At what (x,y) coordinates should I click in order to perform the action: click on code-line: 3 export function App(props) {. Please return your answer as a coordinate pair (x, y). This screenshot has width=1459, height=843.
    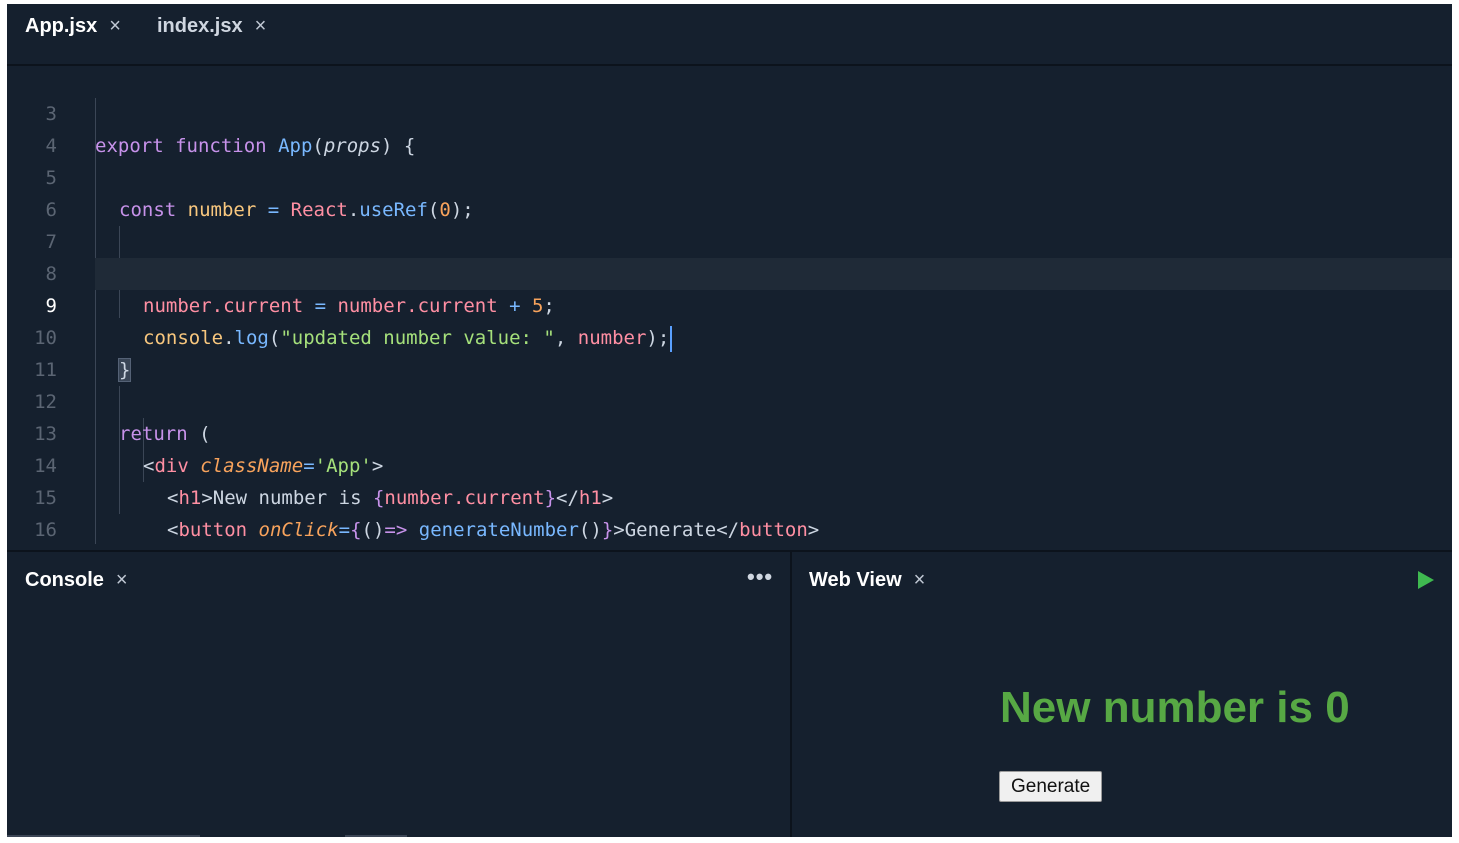
    Looking at the image, I should click on (729, 111).